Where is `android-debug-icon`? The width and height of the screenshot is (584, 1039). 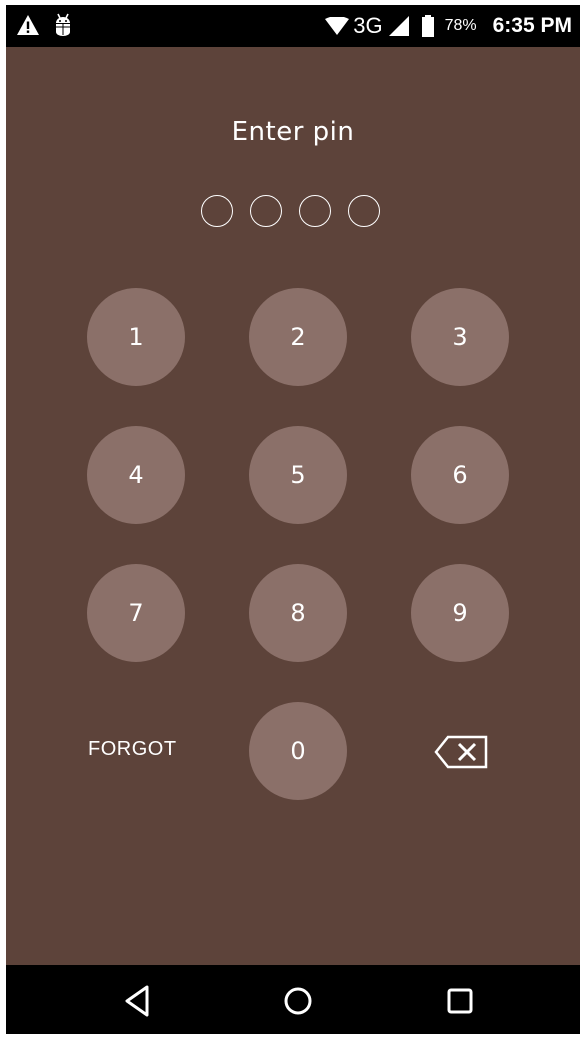
android-debug-icon is located at coordinates (63, 24).